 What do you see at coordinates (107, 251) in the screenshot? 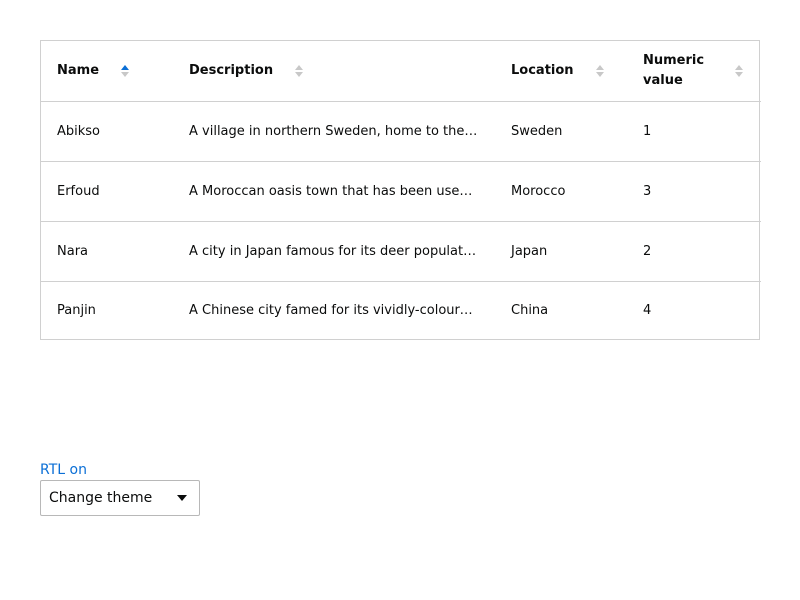
I see `cell-name: Nara` at bounding box center [107, 251].